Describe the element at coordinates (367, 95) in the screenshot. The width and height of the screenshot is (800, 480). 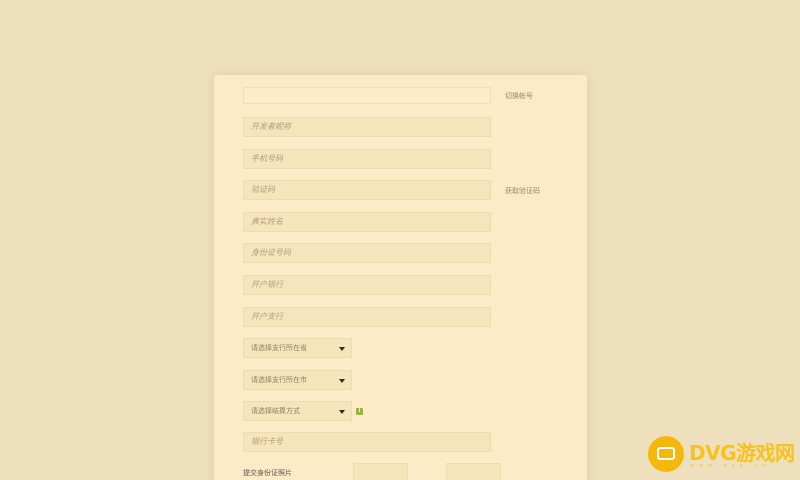
I see `account-field` at that location.